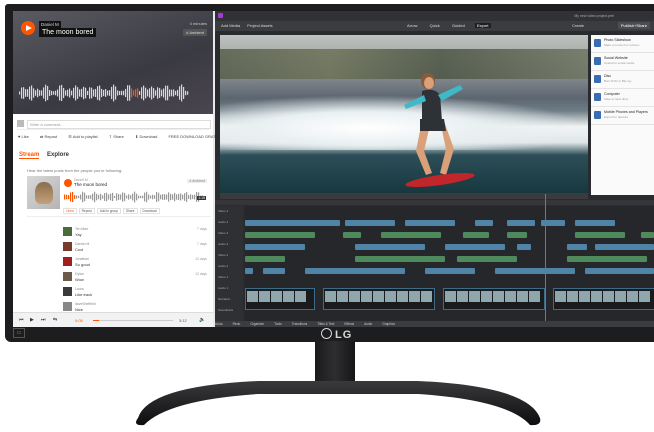 The image size is (654, 432). What do you see at coordinates (223, 222) in the screenshot?
I see `track-label: Audio 4` at bounding box center [223, 222].